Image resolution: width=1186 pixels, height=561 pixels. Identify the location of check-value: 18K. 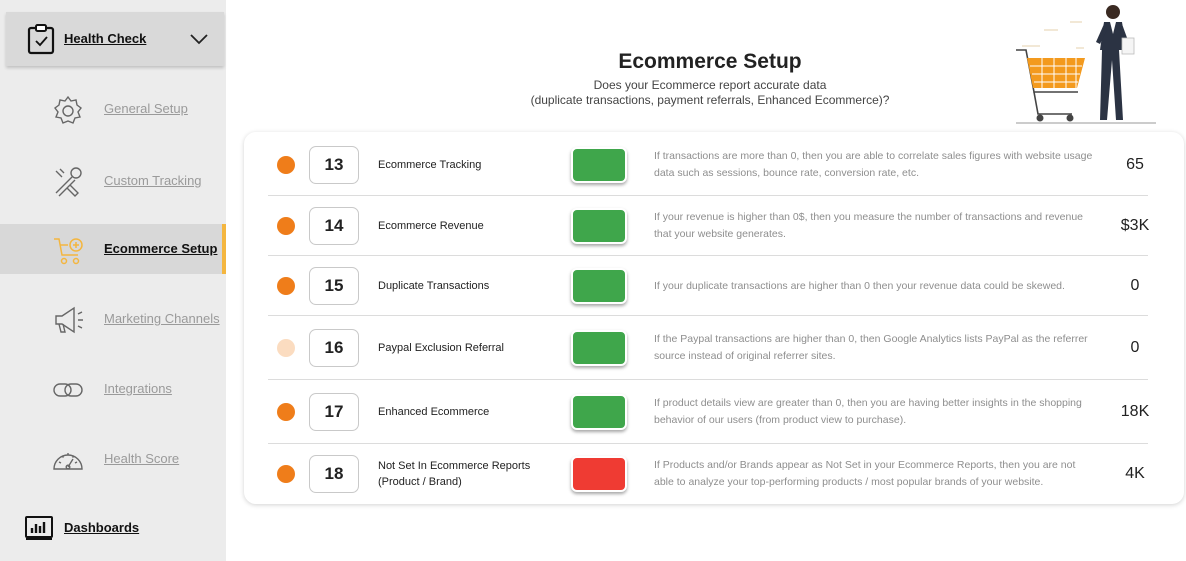
(1135, 411).